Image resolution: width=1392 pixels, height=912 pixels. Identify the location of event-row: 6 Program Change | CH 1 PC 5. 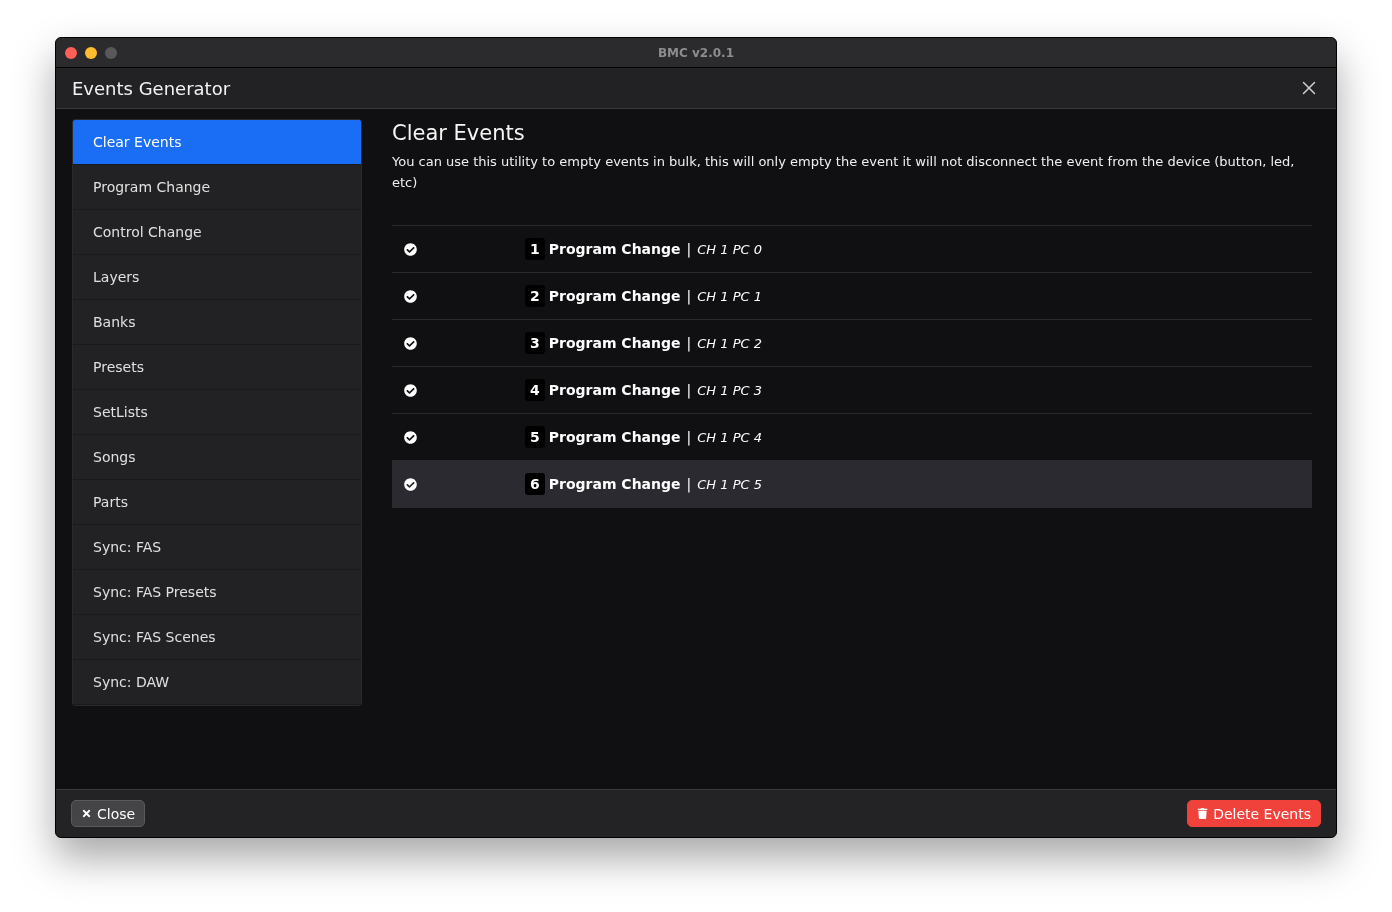
(852, 484).